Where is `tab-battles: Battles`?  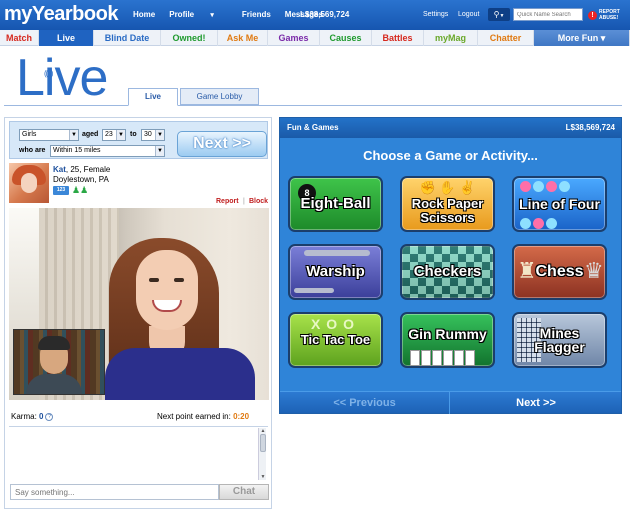
tab-battles: Battles is located at coordinates (398, 38).